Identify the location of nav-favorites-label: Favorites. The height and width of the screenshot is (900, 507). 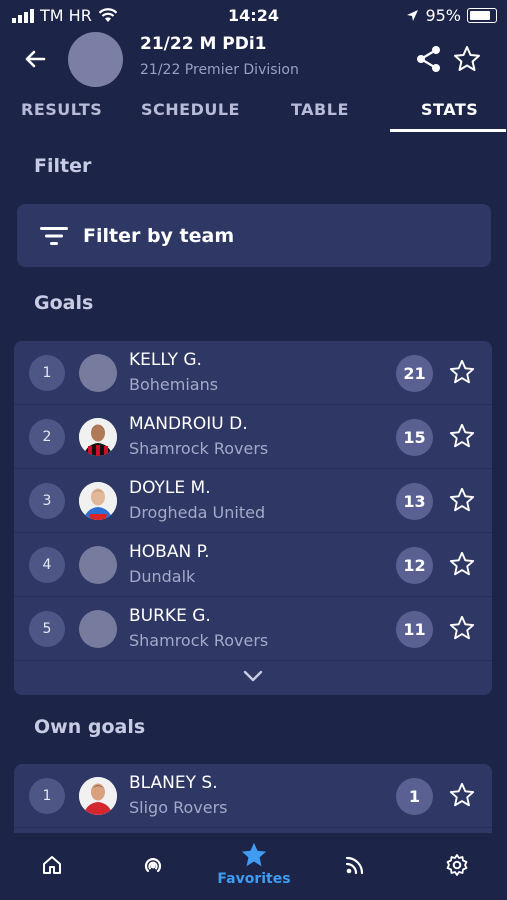
(254, 879).